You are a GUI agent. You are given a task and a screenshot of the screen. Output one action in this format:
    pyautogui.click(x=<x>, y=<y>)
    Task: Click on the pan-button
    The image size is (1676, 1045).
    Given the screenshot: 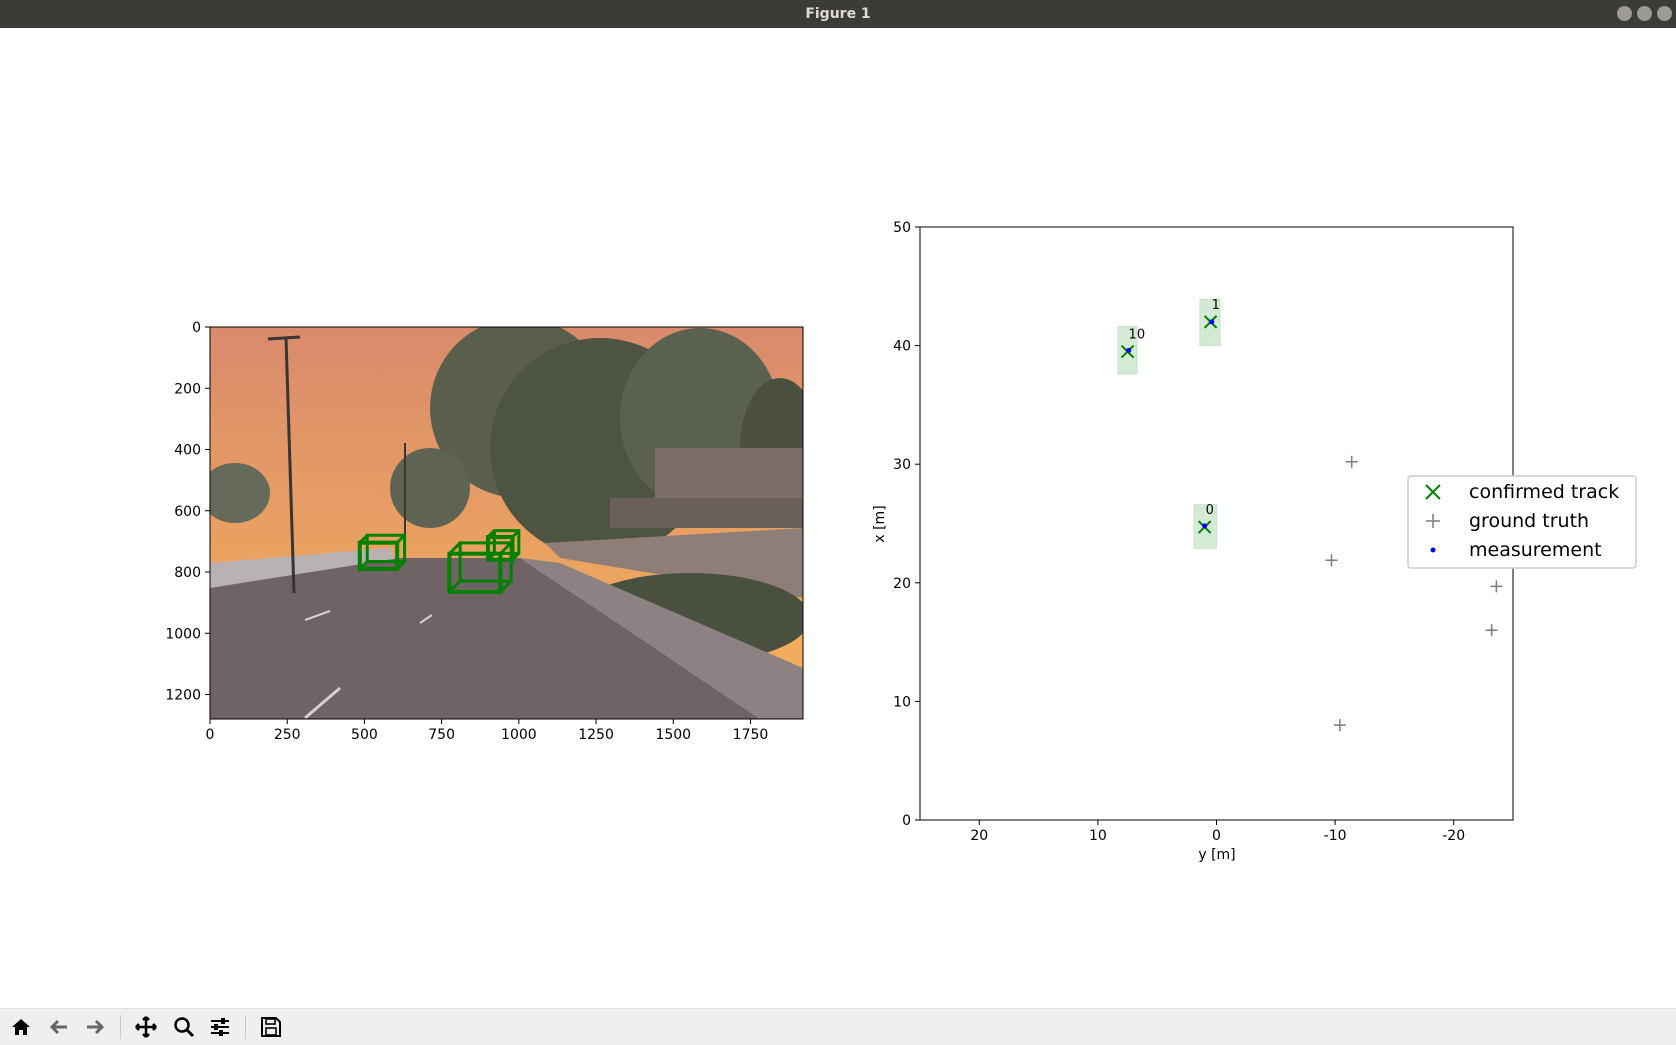 What is the action you would take?
    pyautogui.click(x=146, y=1027)
    